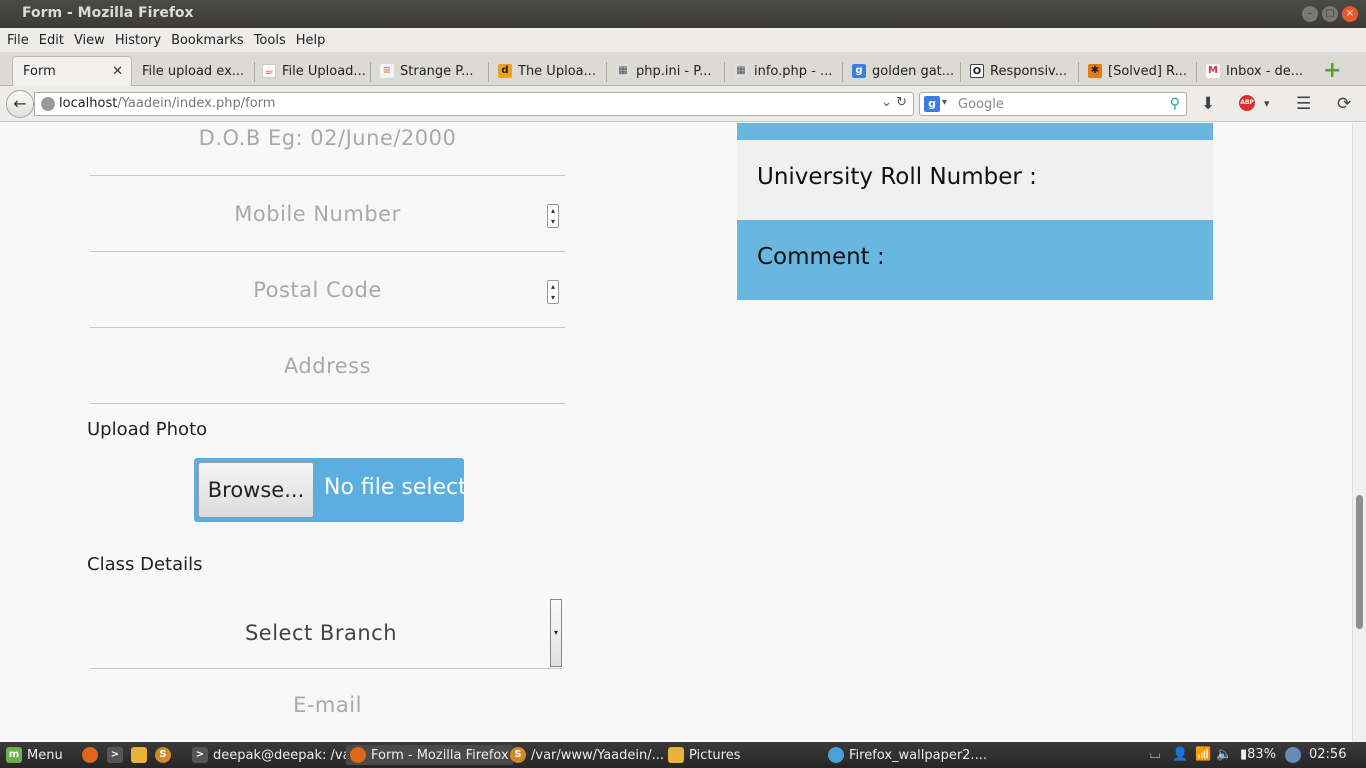 The height and width of the screenshot is (768, 1366). Describe the element at coordinates (518, 755) in the screenshot. I see `sublime-icon: S` at that location.